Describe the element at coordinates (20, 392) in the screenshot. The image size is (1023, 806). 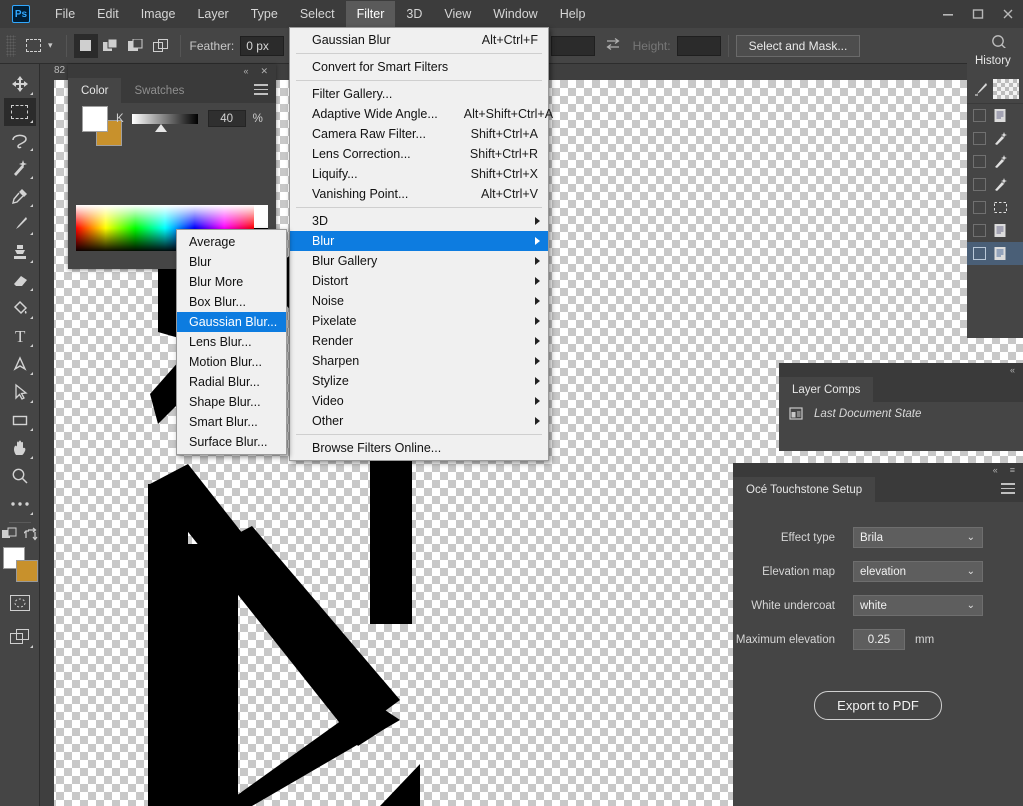
I see `path-selection-tool` at that location.